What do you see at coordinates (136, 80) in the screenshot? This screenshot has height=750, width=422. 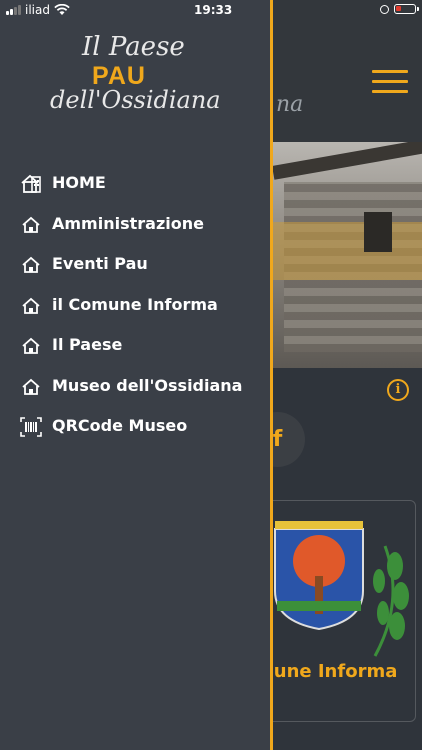 I see `app-logo: Il Paese PAU dell'Ossidiana` at bounding box center [136, 80].